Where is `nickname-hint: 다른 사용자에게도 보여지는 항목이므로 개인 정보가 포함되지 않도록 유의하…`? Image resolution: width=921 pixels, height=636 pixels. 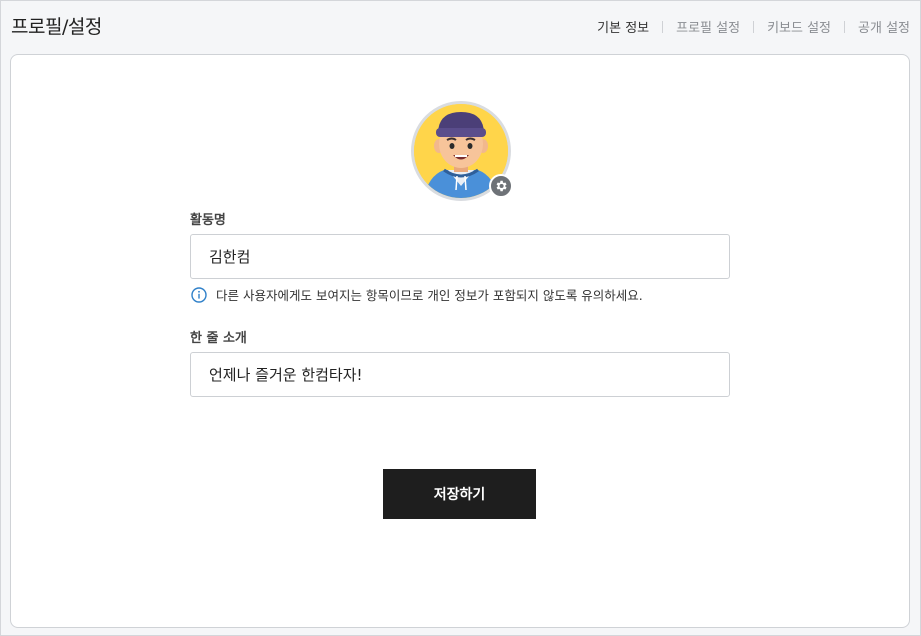 nickname-hint: 다른 사용자에게도 보여지는 항목이므로 개인 정보가 포함되지 않도록 유의하… is located at coordinates (417, 294).